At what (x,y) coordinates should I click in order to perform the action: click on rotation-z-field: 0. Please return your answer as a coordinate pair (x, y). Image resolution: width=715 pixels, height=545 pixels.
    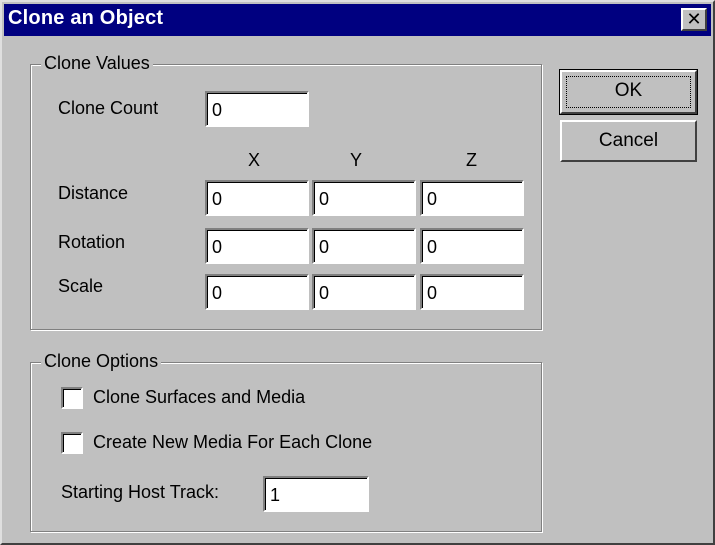
    Looking at the image, I should click on (472, 246).